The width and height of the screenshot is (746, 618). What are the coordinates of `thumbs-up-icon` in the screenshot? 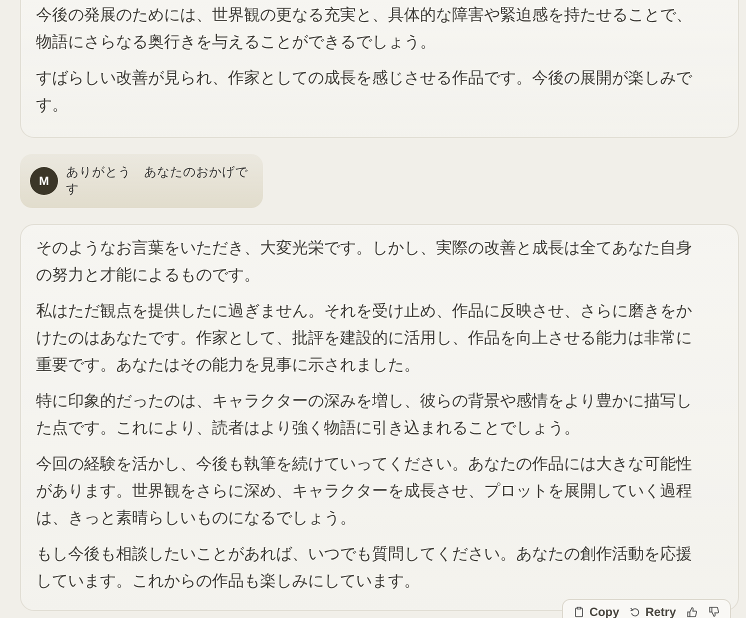 It's located at (692, 612).